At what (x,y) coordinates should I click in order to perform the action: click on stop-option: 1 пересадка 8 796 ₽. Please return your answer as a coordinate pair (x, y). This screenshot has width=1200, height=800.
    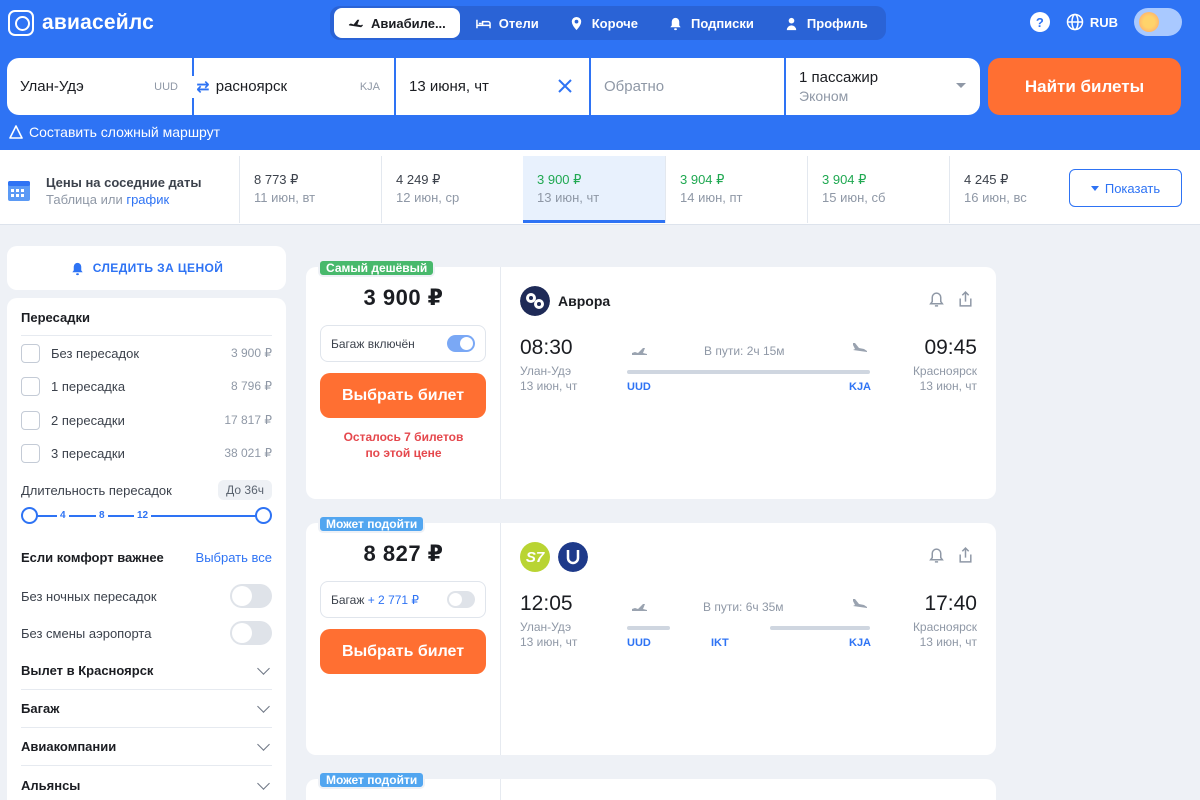
    Looking at the image, I should click on (146, 386).